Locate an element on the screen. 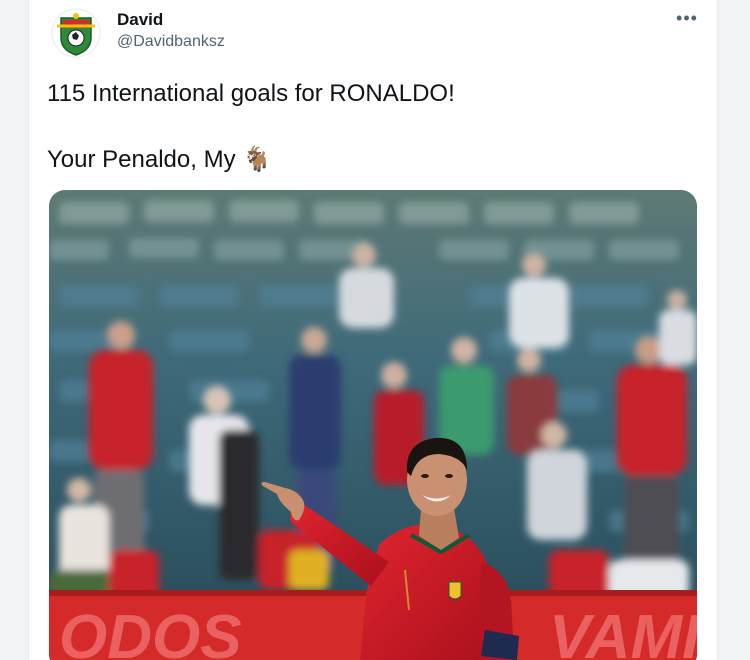  author-name: David is located at coordinates (140, 20).